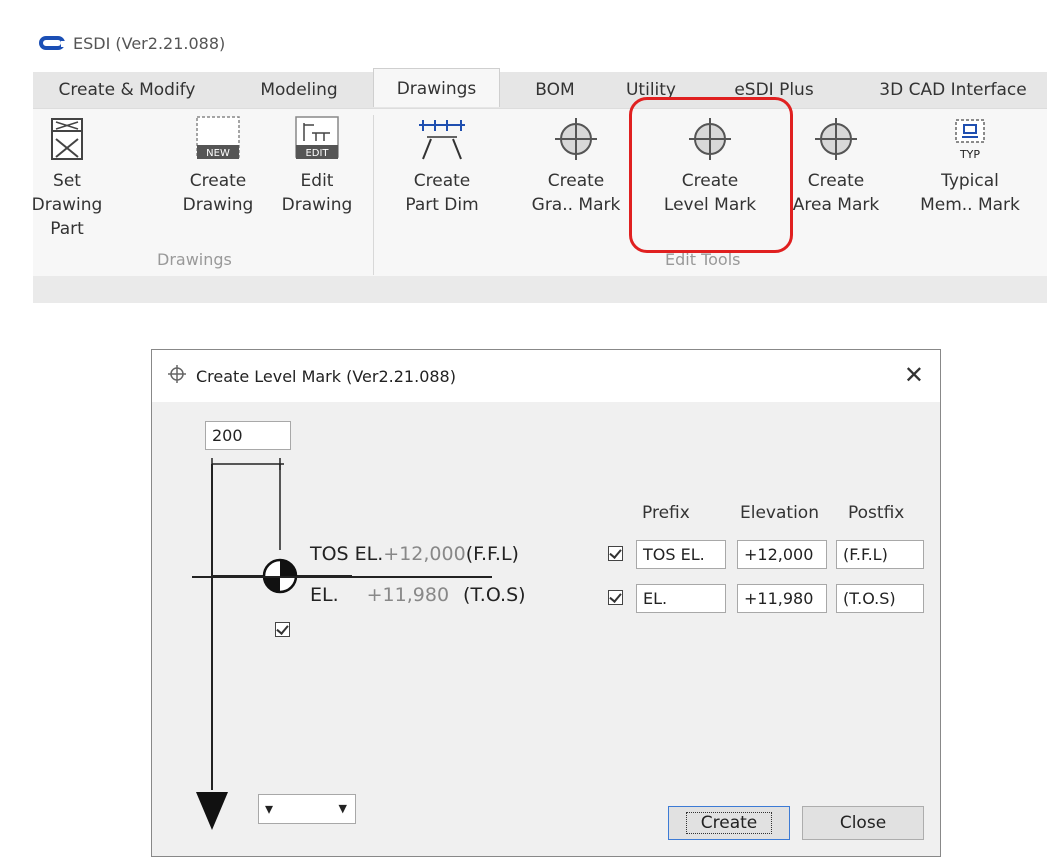  I want to click on chevron-down-icon: ▼, so click(342, 808).